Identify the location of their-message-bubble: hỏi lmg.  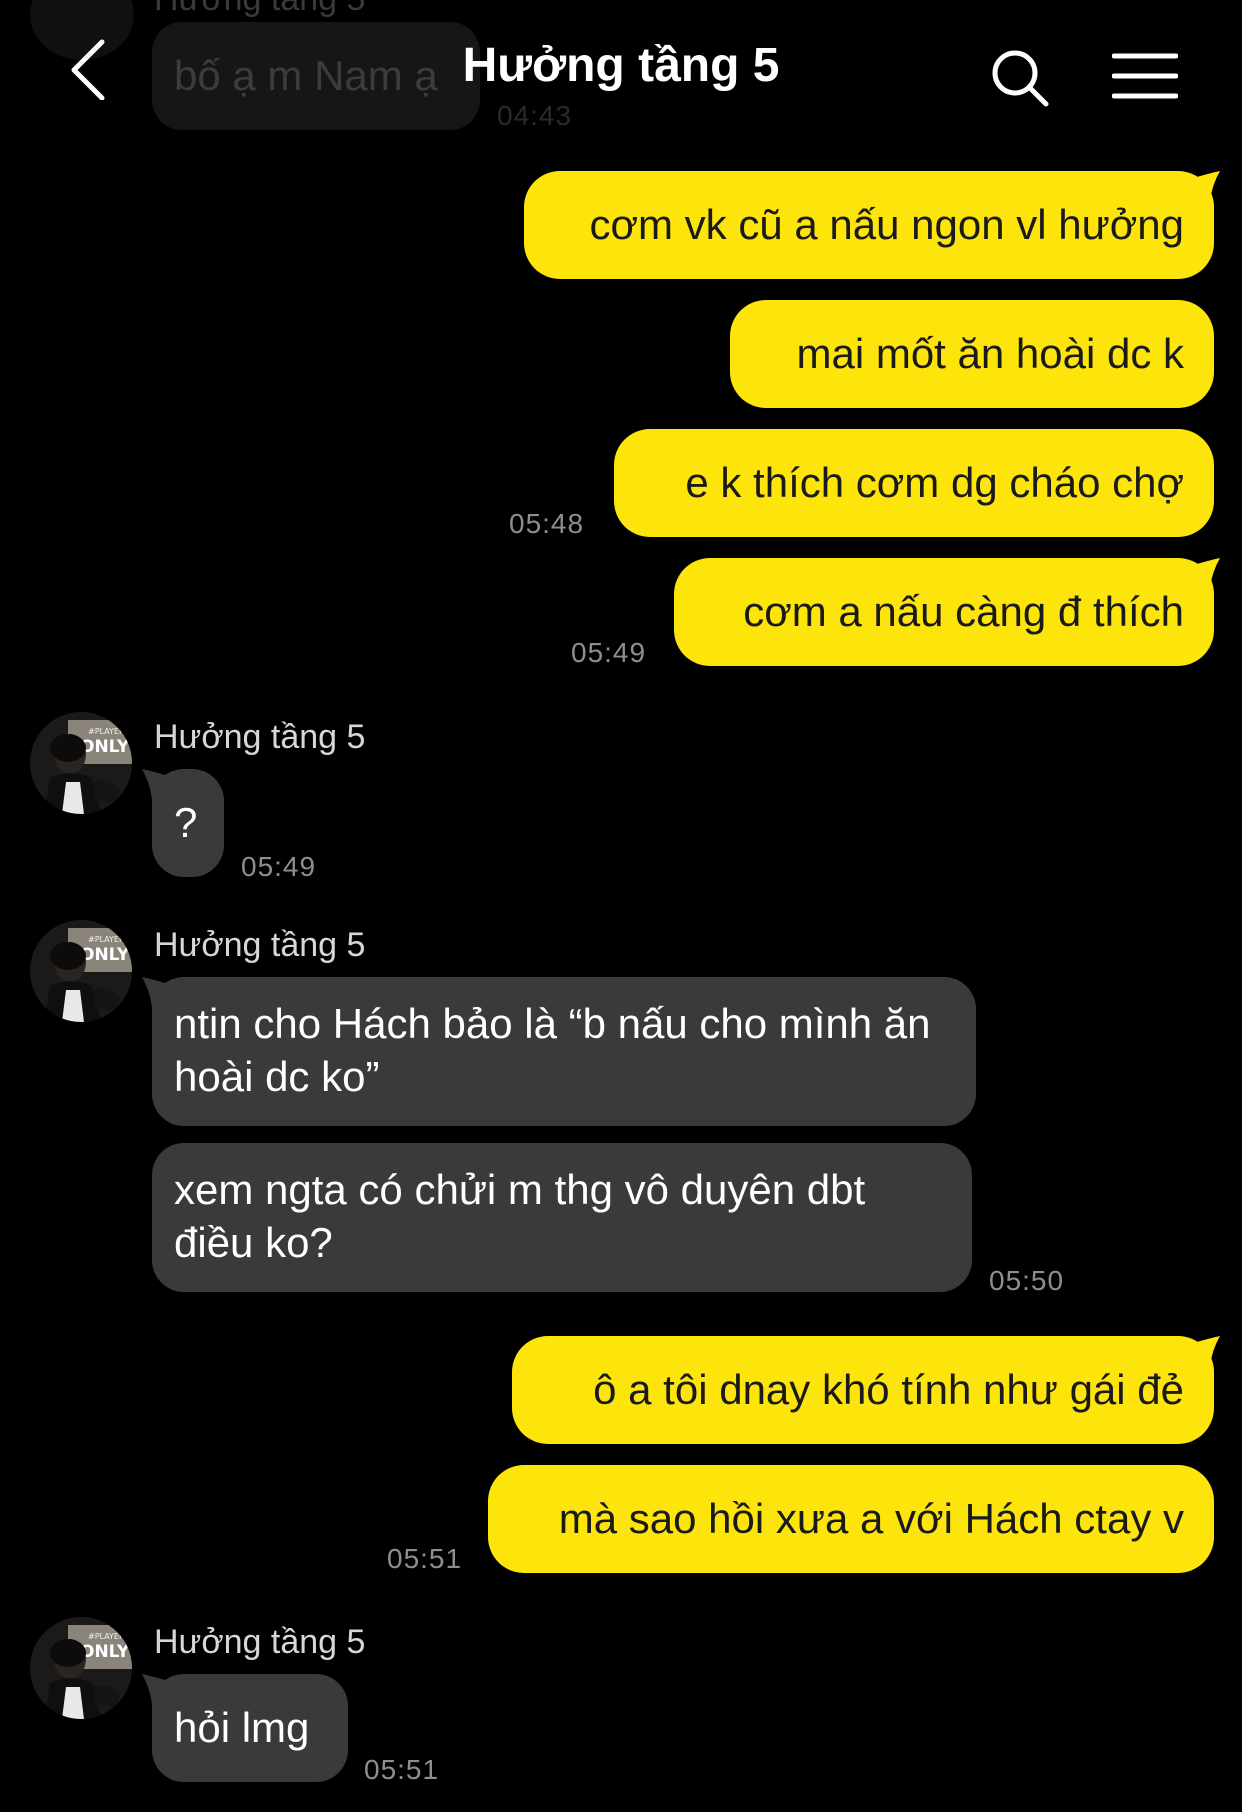
(250, 1728).